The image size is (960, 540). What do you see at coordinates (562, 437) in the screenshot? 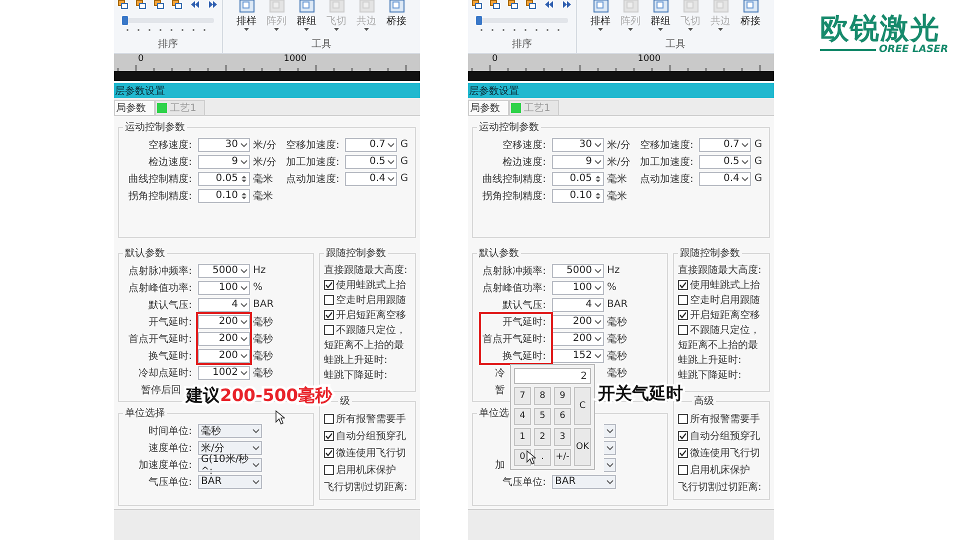
I see `keypad-key: 3` at bounding box center [562, 437].